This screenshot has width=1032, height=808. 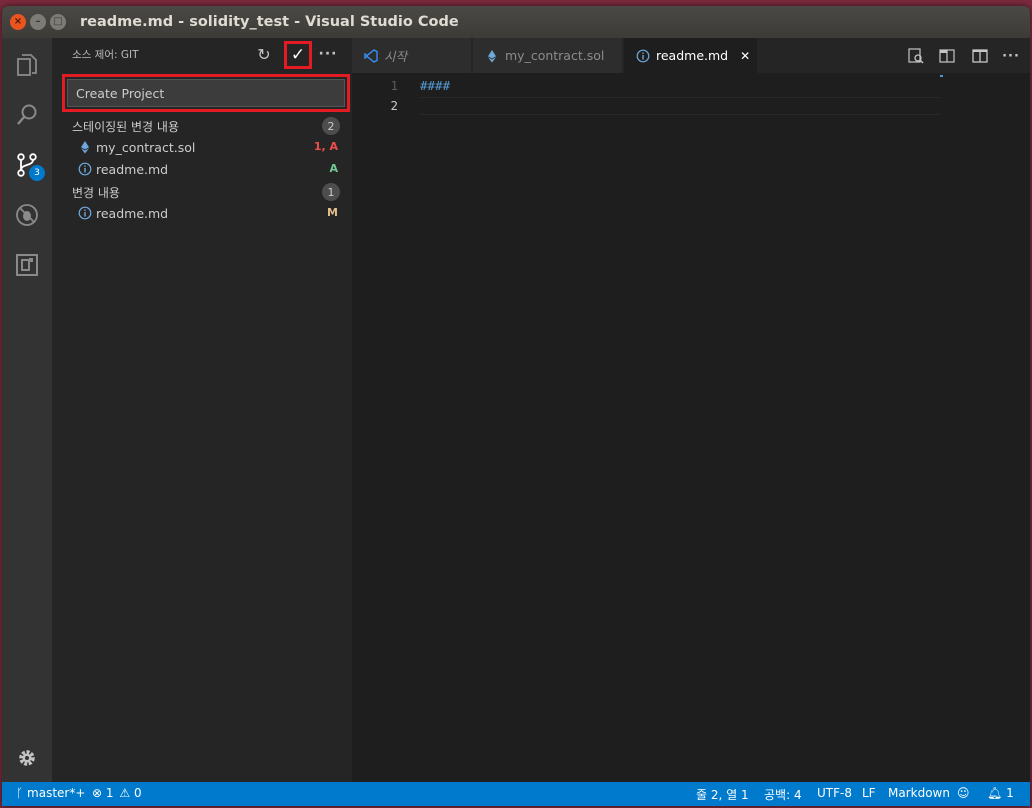 I want to click on scm-count-badge: 3, so click(x=37, y=173).